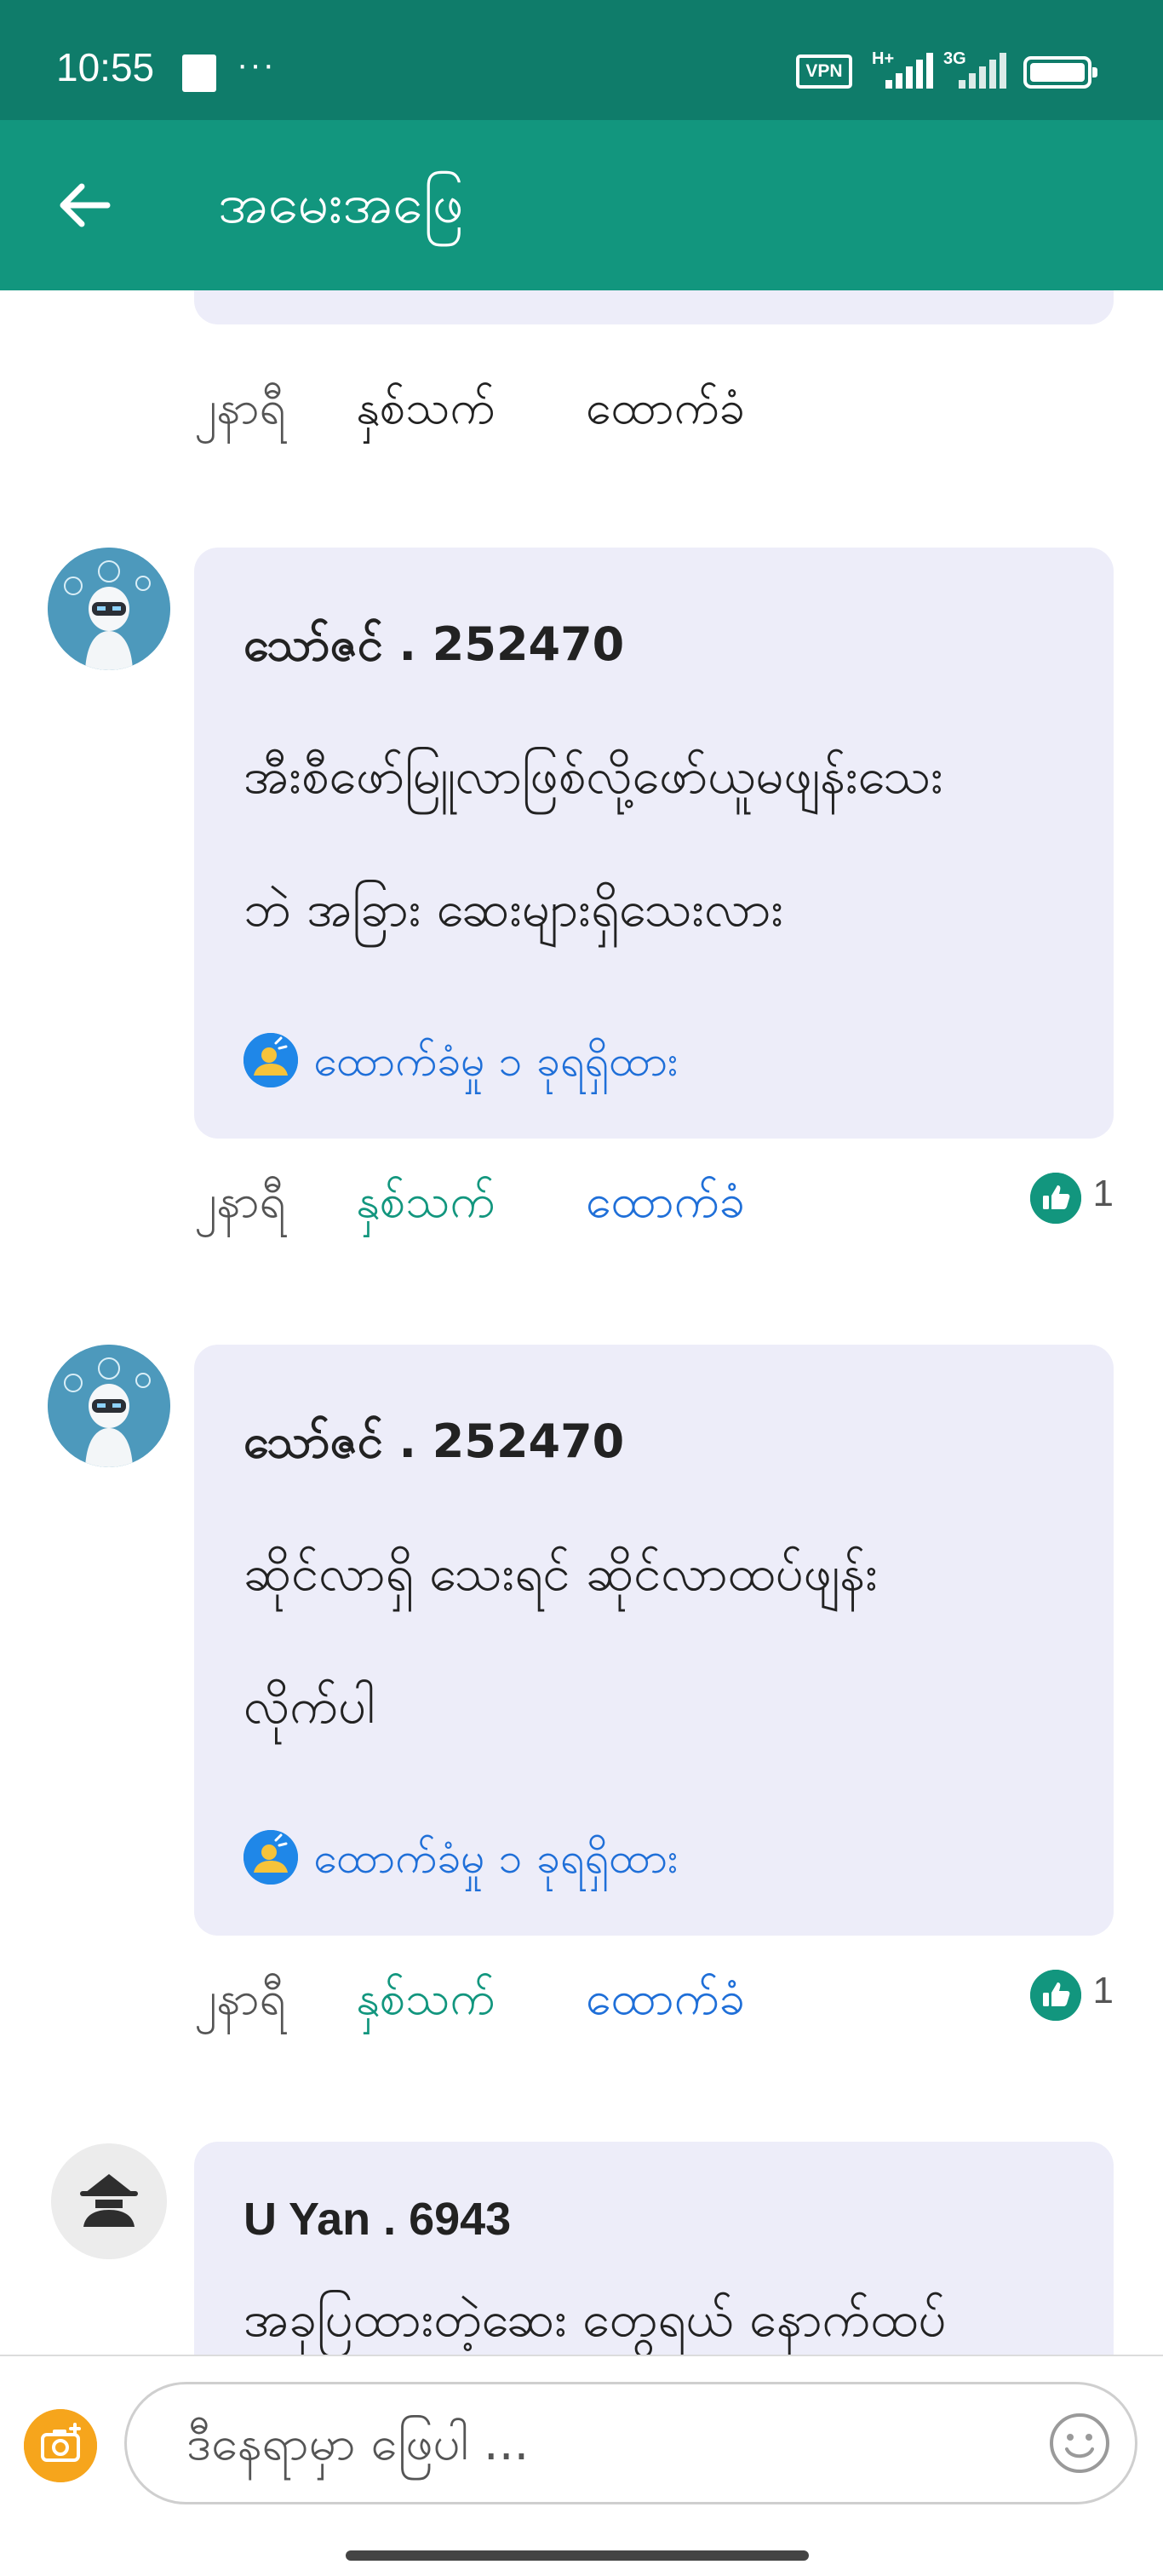  What do you see at coordinates (630, 2443) in the screenshot?
I see `answer-input` at bounding box center [630, 2443].